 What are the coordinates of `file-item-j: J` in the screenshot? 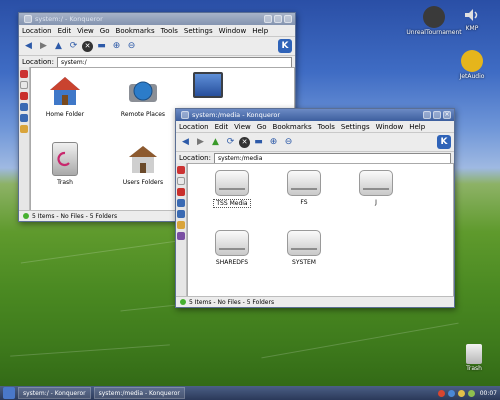 It's located at (376, 188).